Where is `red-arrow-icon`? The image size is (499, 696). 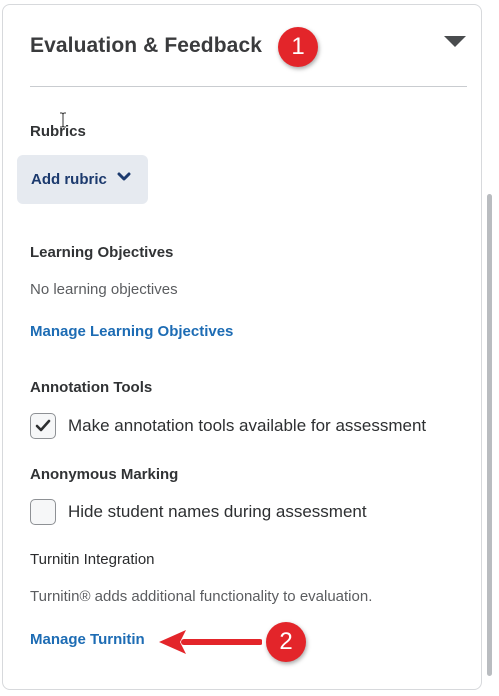 red-arrow-icon is located at coordinates (210, 642).